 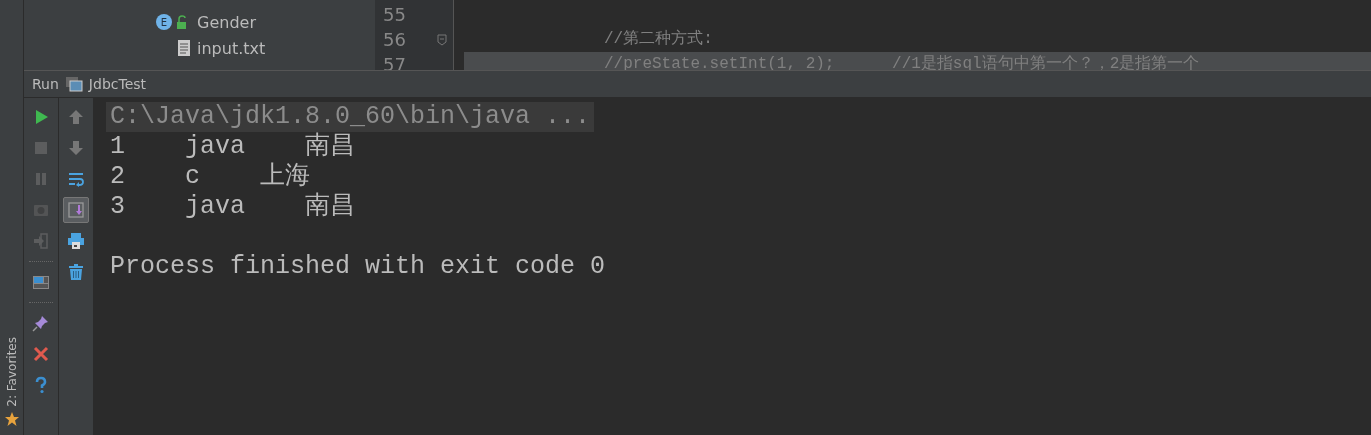 I want to click on console-line: 2 c 上海, so click(x=210, y=176).